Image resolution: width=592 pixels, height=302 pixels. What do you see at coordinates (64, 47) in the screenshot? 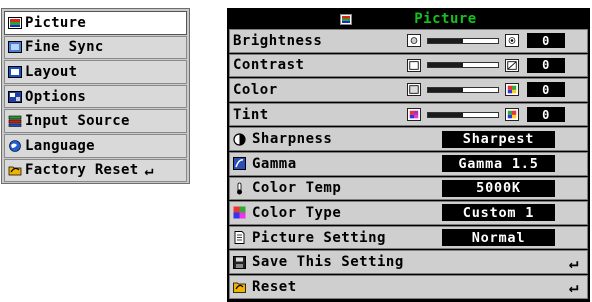
I see `menu-item-label: Fine Sync` at bounding box center [64, 47].